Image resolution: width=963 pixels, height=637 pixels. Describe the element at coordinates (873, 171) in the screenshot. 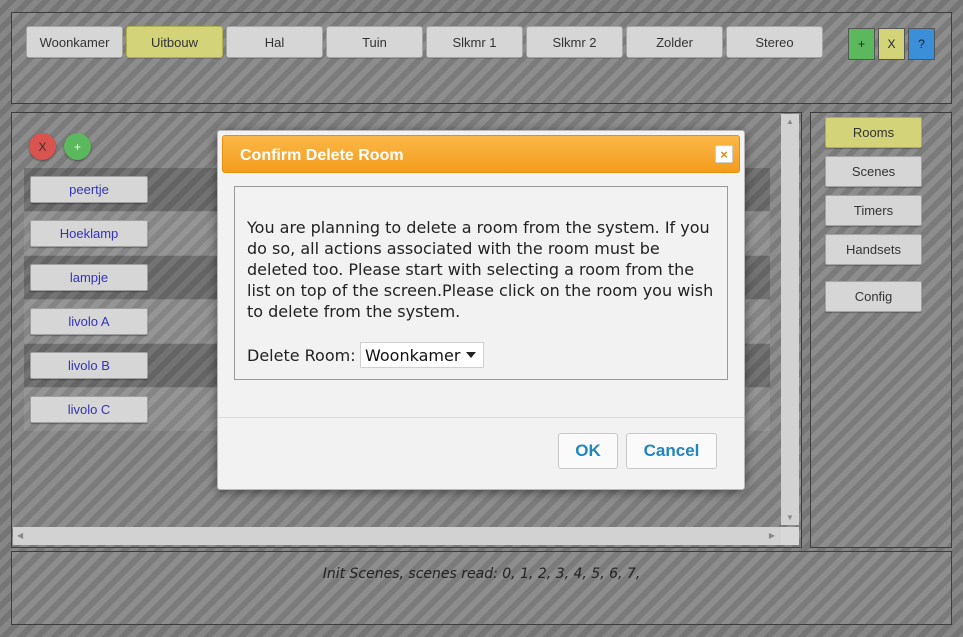

I see `sidebar-item-scenes: Scenes` at that location.